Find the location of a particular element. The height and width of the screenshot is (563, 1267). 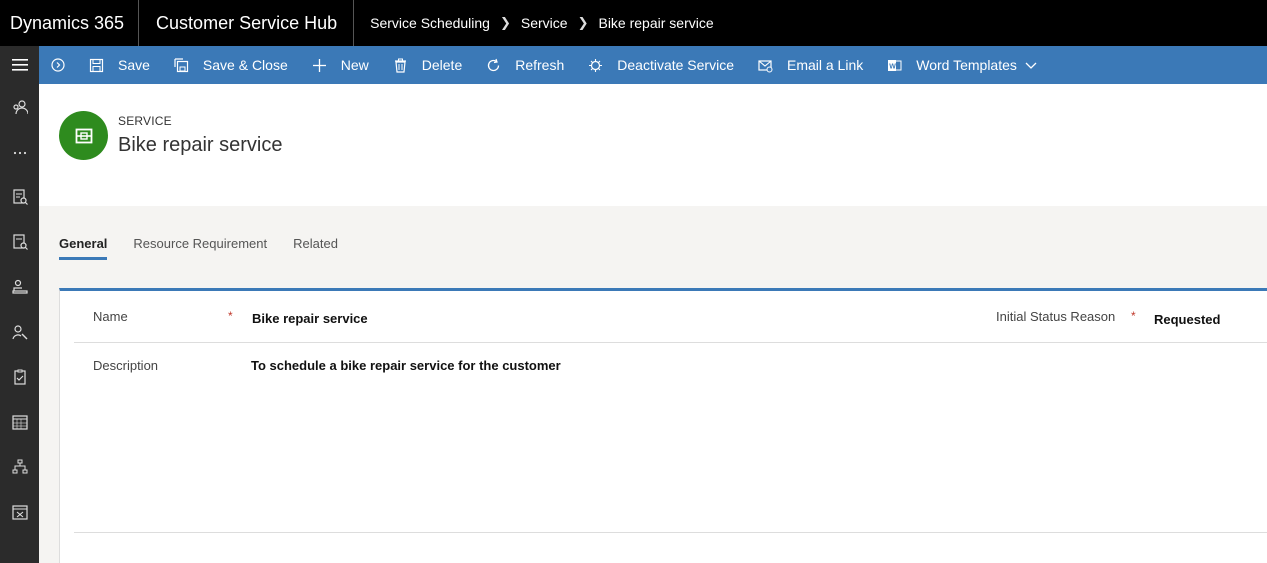

save-label: Save is located at coordinates (134, 65).